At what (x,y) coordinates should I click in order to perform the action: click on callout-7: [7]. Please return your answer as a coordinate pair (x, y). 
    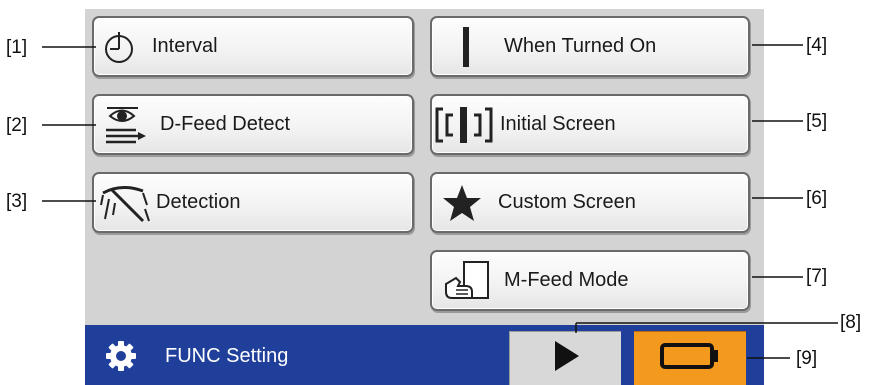
    Looking at the image, I should click on (817, 276).